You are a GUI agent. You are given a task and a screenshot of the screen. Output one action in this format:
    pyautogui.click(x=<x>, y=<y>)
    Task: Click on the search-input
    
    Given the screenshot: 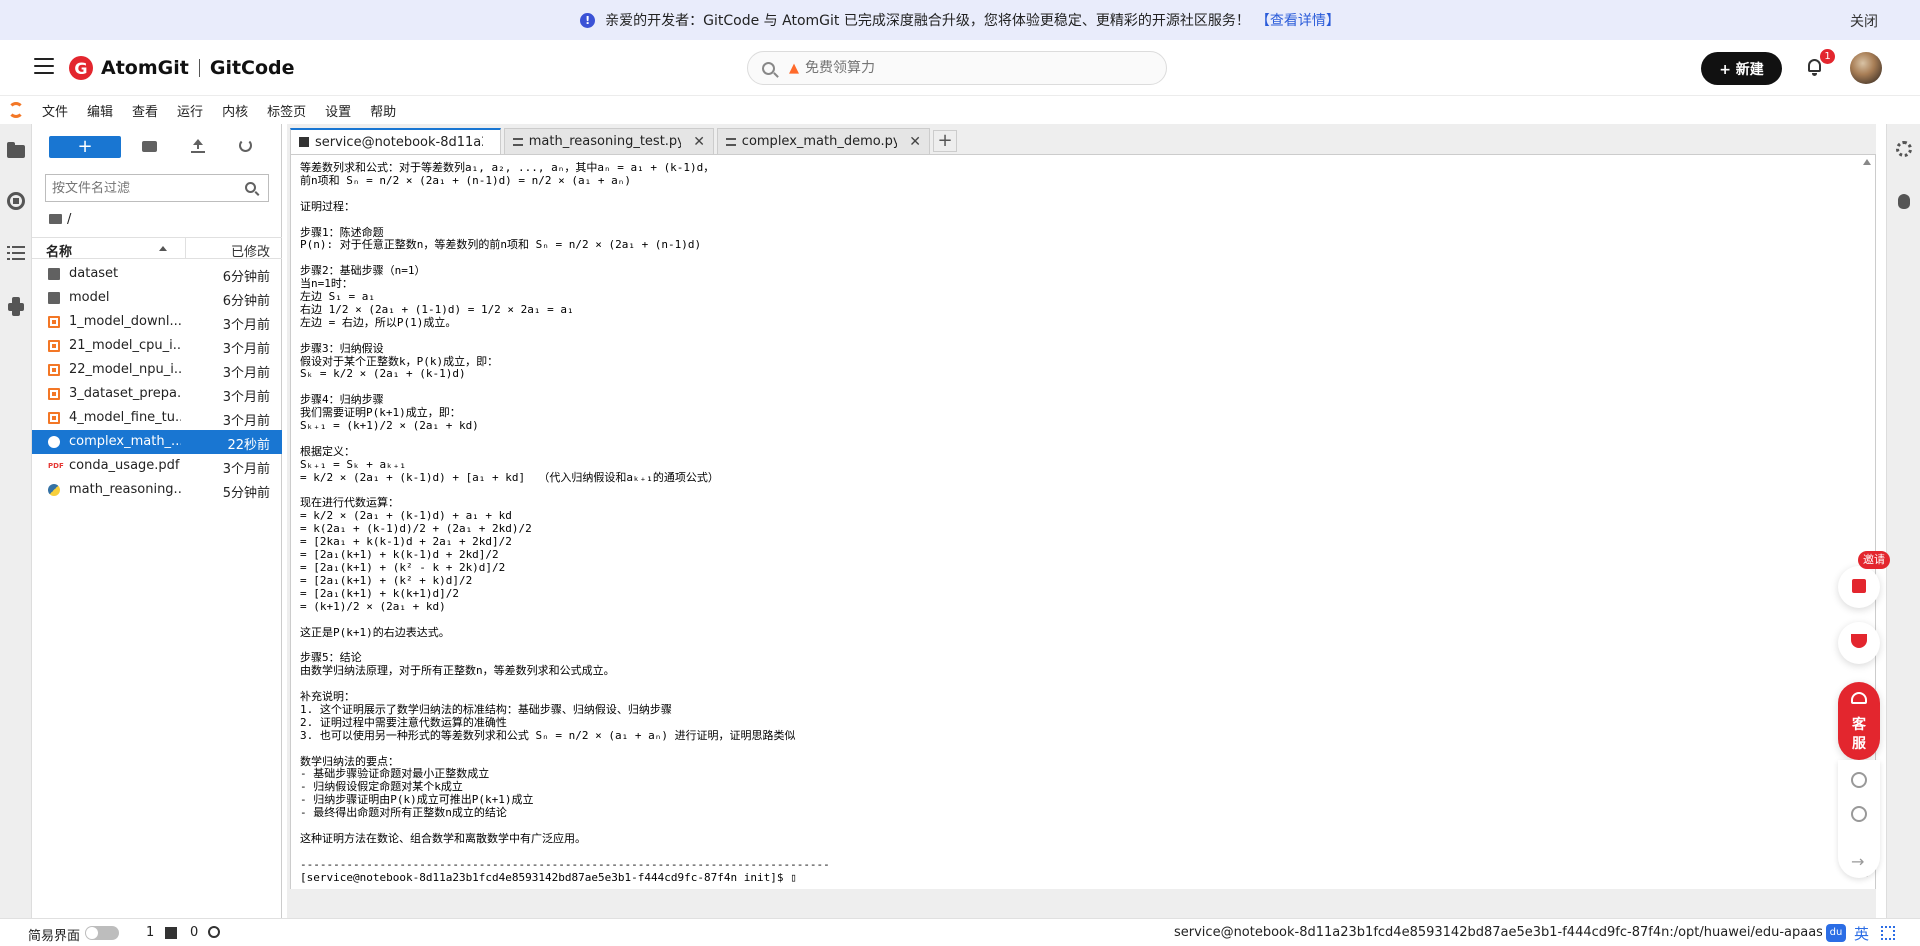 What is the action you would take?
    pyautogui.click(x=955, y=68)
    